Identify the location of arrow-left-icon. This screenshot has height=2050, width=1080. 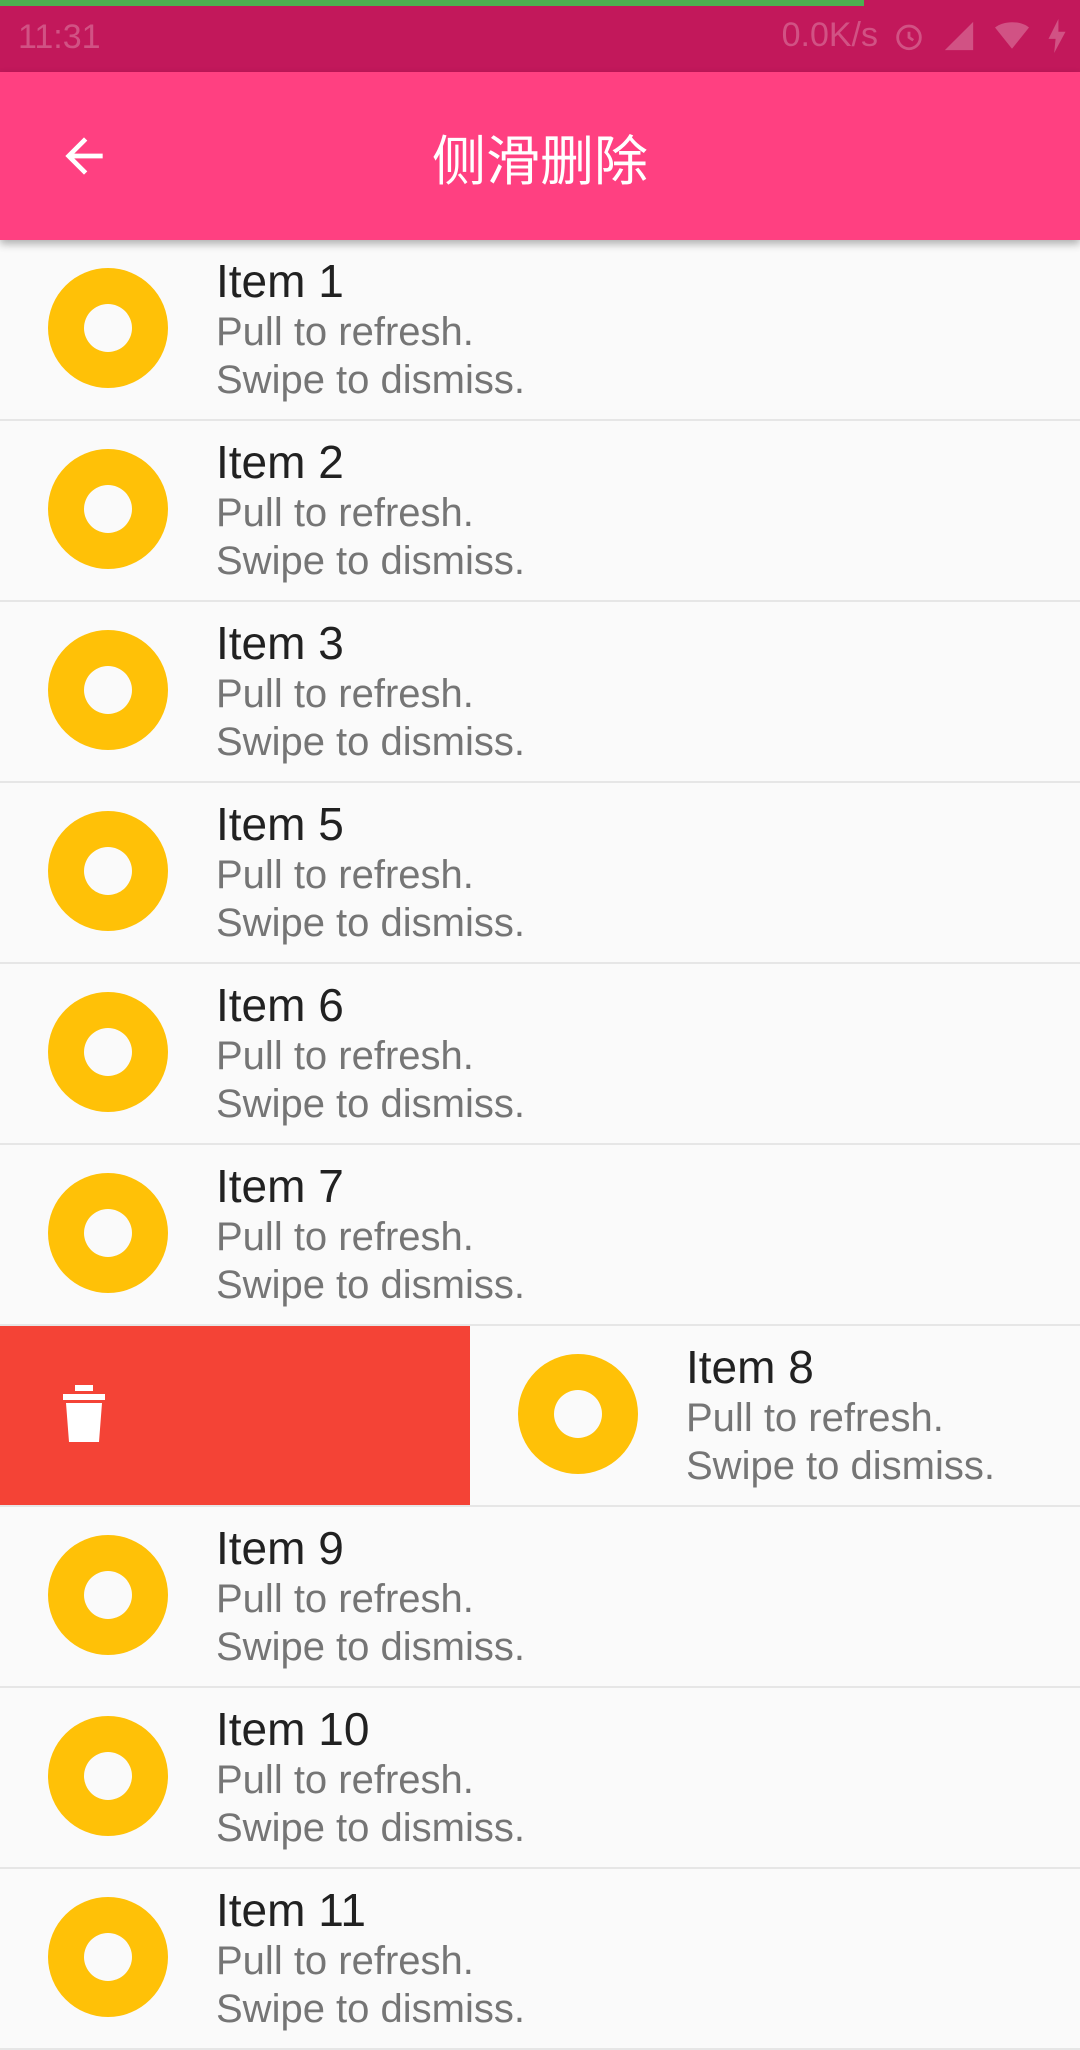
(84, 156).